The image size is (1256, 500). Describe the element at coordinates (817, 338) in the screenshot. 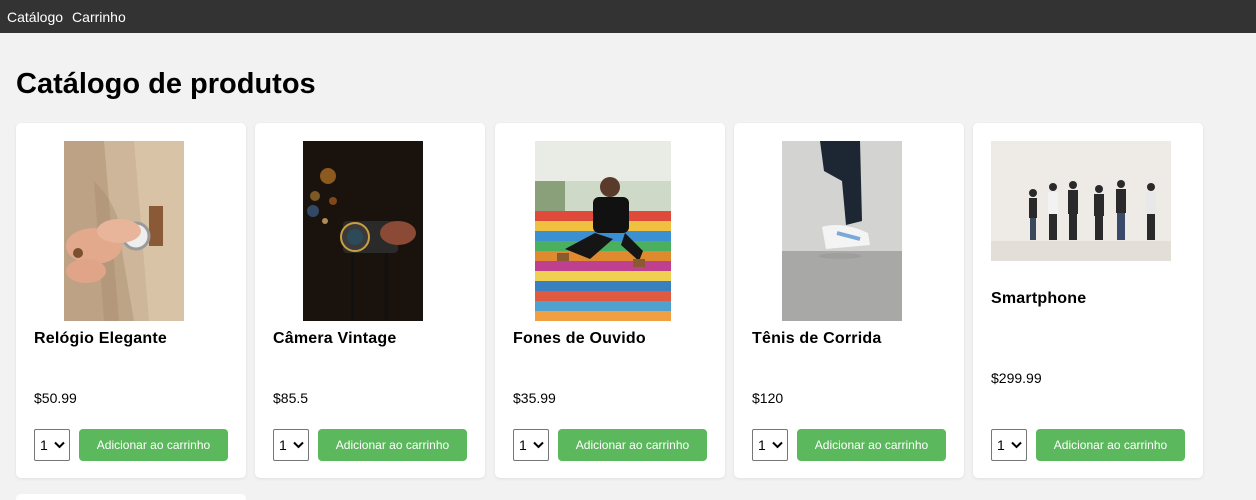

I see `product-name: Tênis de Corrida` at that location.